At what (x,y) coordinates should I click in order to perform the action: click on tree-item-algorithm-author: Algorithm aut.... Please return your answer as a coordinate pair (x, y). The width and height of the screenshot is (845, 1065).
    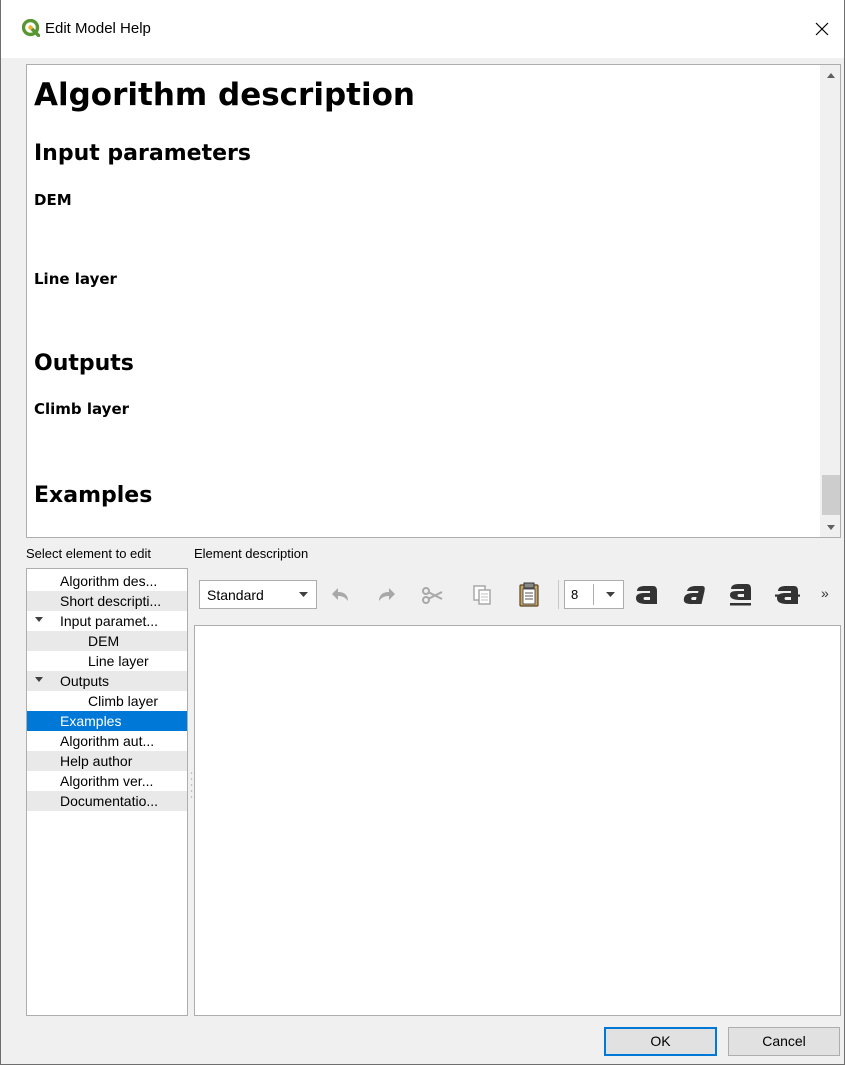
    Looking at the image, I should click on (107, 741).